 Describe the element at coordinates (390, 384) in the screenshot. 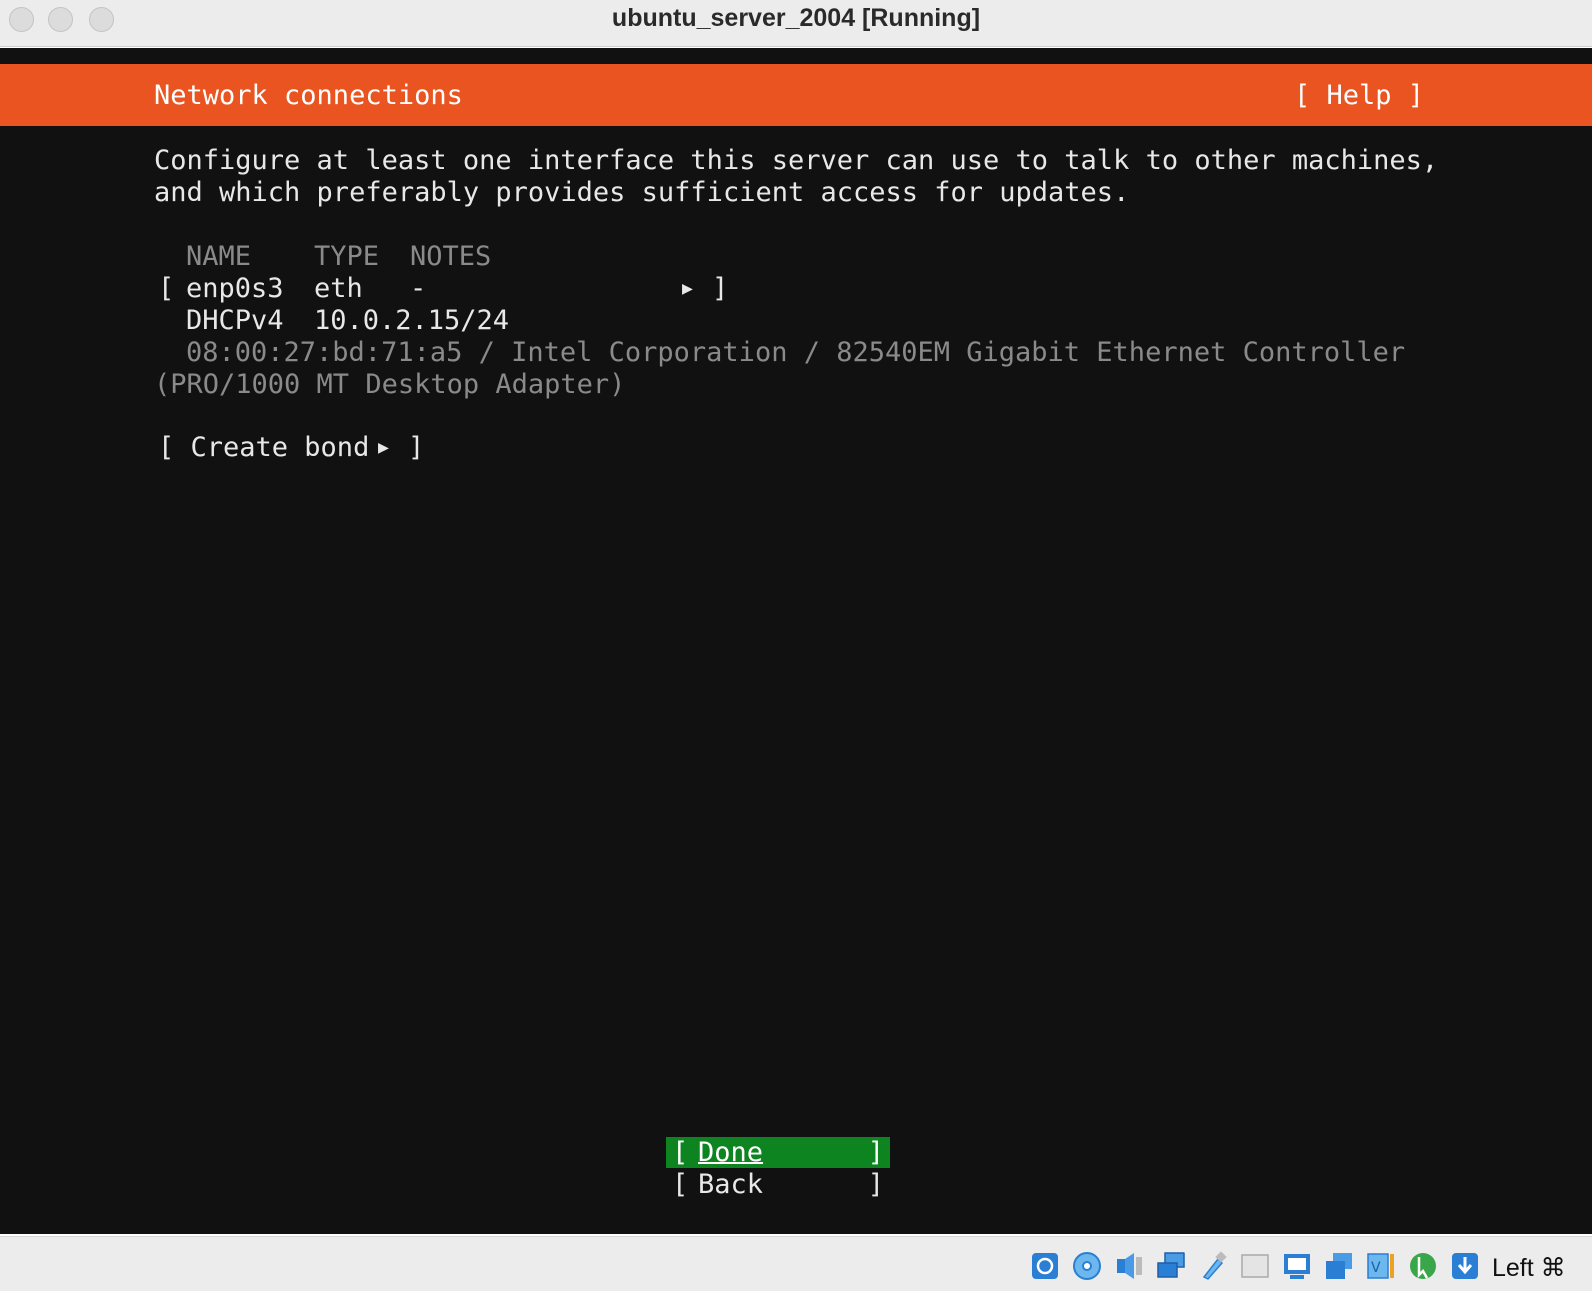

I see `hardware-info-line-2: (PRO/1000 MT Desktop Adapter)` at that location.